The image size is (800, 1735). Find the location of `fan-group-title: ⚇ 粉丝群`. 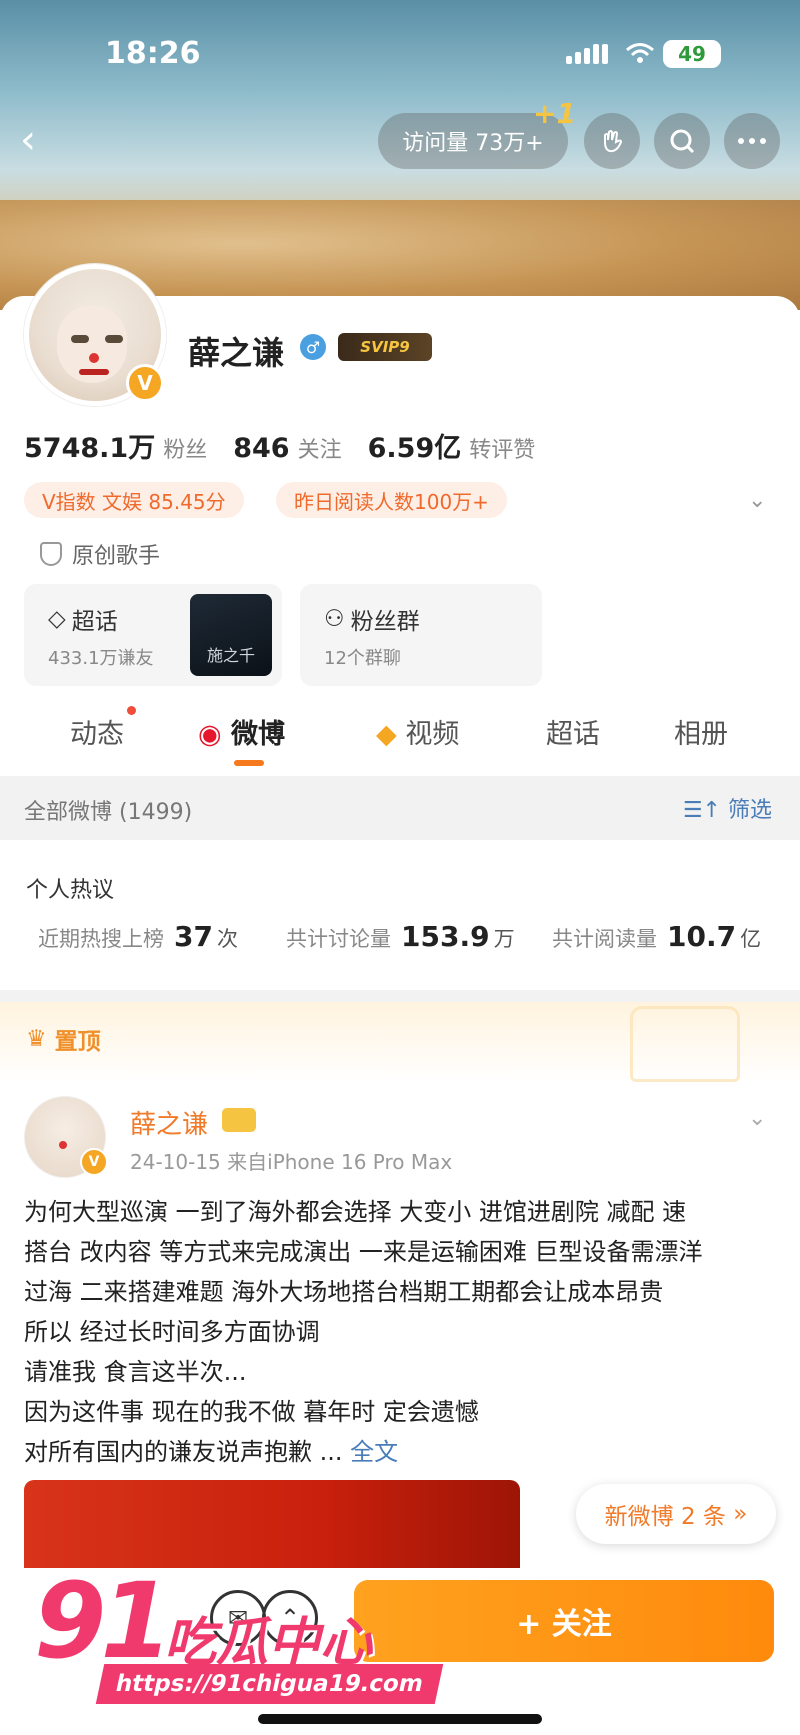

fan-group-title: ⚇ 粉丝群 is located at coordinates (372, 619).